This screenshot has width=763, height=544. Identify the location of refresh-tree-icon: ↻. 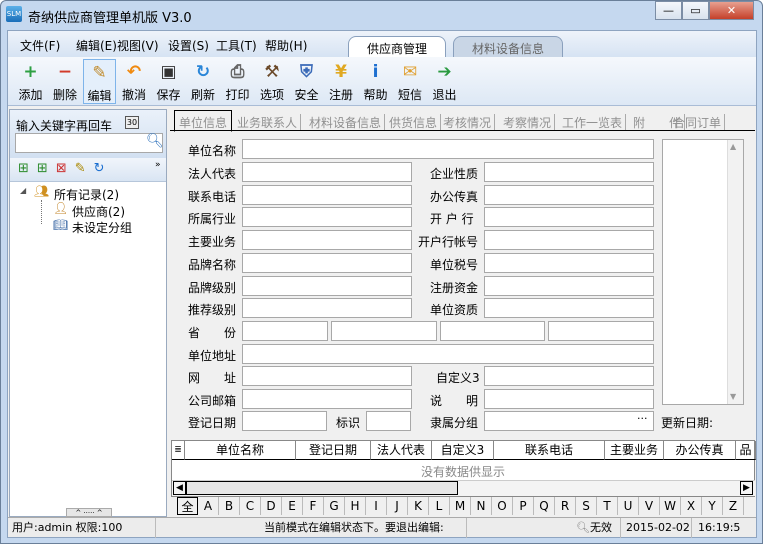
(103, 168).